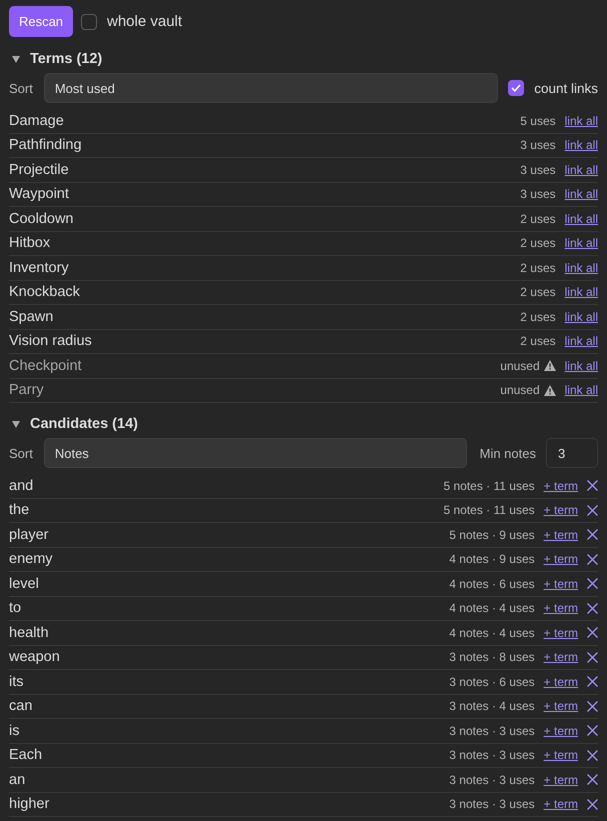  Describe the element at coordinates (45, 366) in the screenshot. I see `term-name: Checkpoint` at that location.